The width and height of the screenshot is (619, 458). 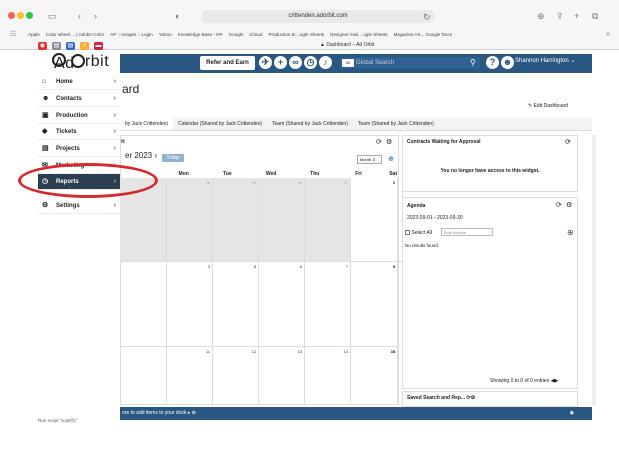 What do you see at coordinates (608, 35) in the screenshot?
I see `more-bookmarks-icon: »` at bounding box center [608, 35].